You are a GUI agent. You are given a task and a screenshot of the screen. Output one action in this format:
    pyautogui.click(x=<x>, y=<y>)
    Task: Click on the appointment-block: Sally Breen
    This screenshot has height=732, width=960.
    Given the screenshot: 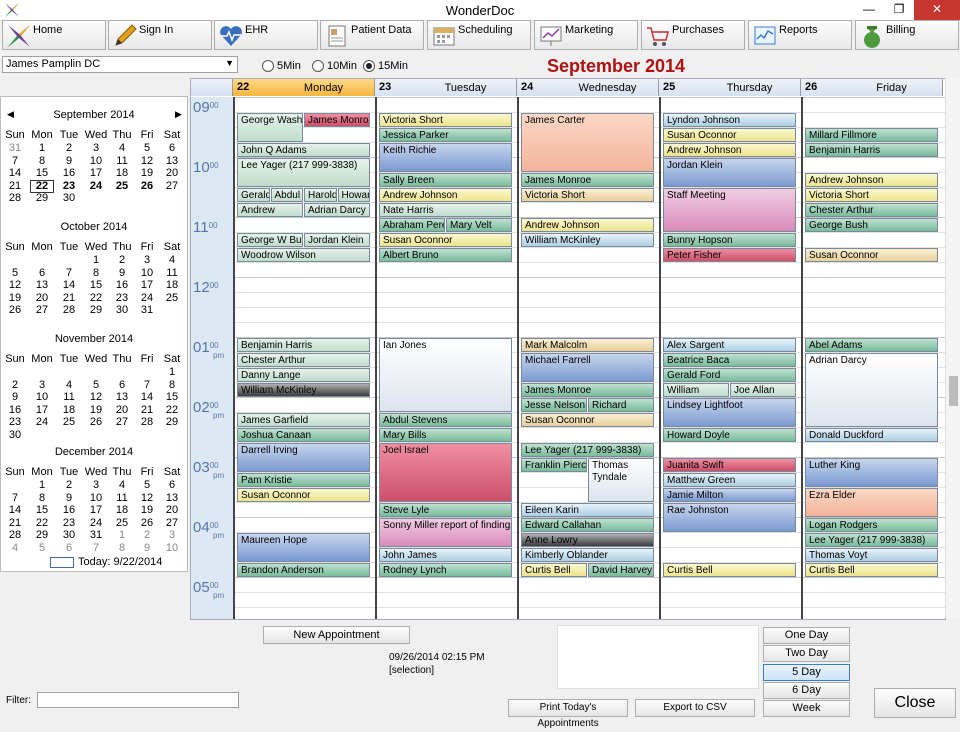 What is the action you would take?
    pyautogui.click(x=445, y=180)
    